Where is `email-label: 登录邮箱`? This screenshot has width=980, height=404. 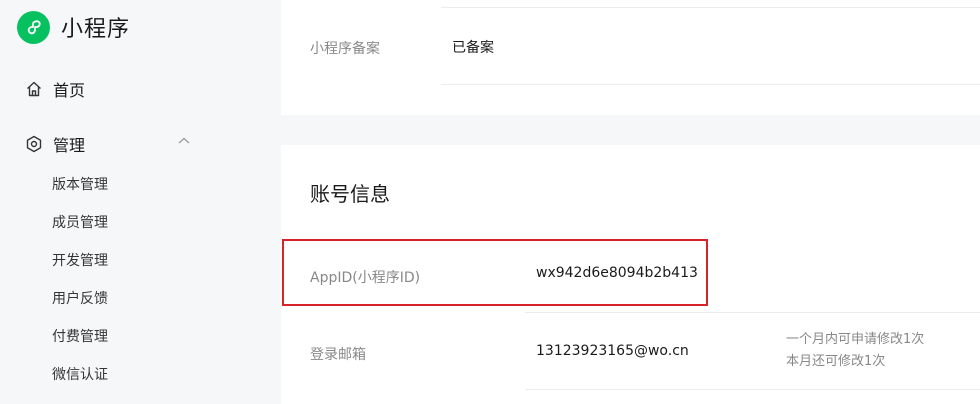
email-label: 登录邮箱 is located at coordinates (338, 355).